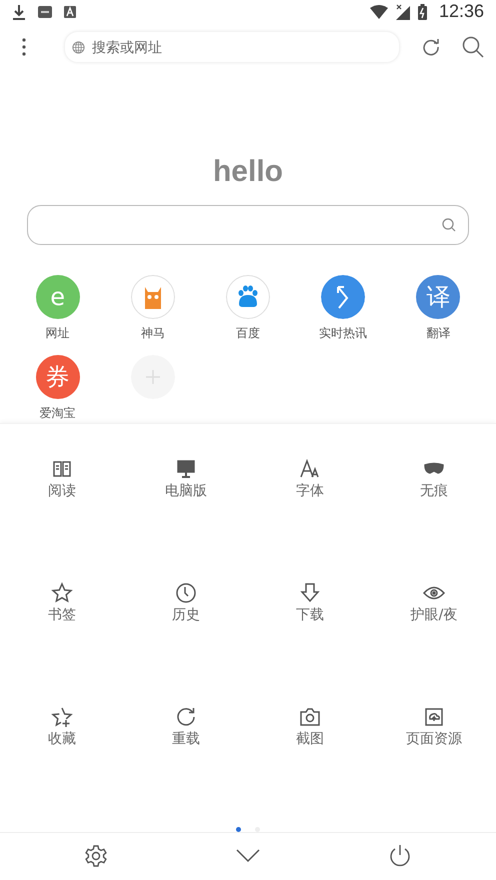 This screenshot has width=496, height=880. I want to click on shortcut-label: 实时热讯, so click(343, 333).